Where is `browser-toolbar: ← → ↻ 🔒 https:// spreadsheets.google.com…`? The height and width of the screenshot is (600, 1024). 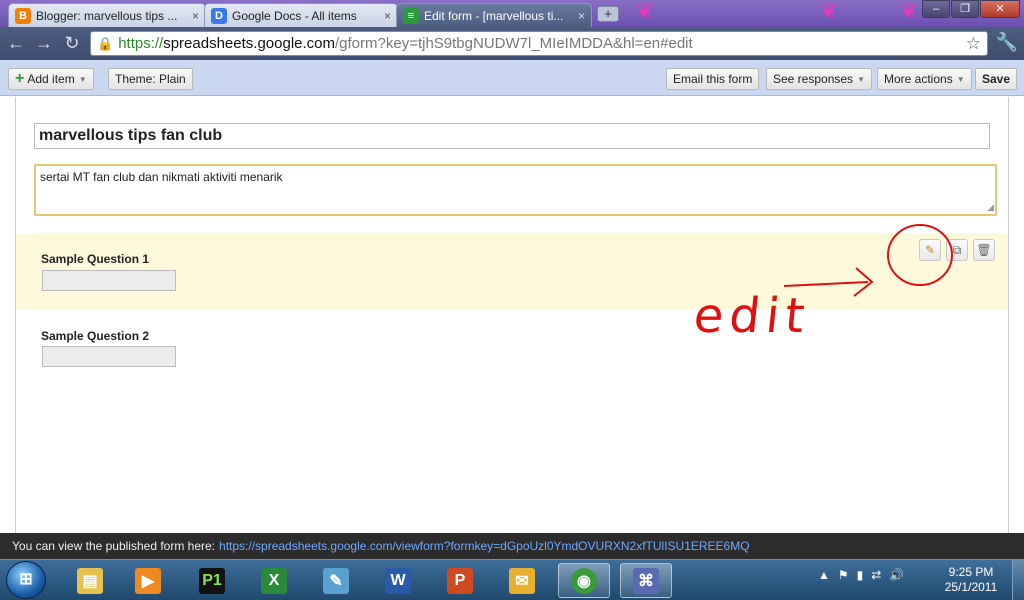 browser-toolbar: ← → ↻ 🔒 https:// spreadsheets.google.com… is located at coordinates (512, 43).